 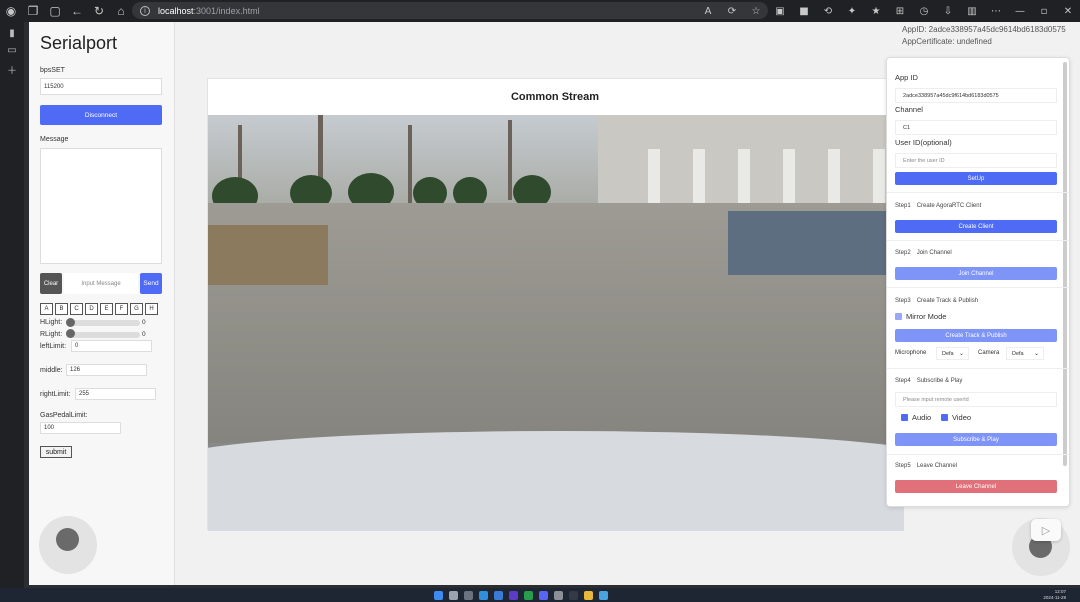 What do you see at coordinates (115, 394) in the screenshot?
I see `rightlimit-input: 255` at bounding box center [115, 394].